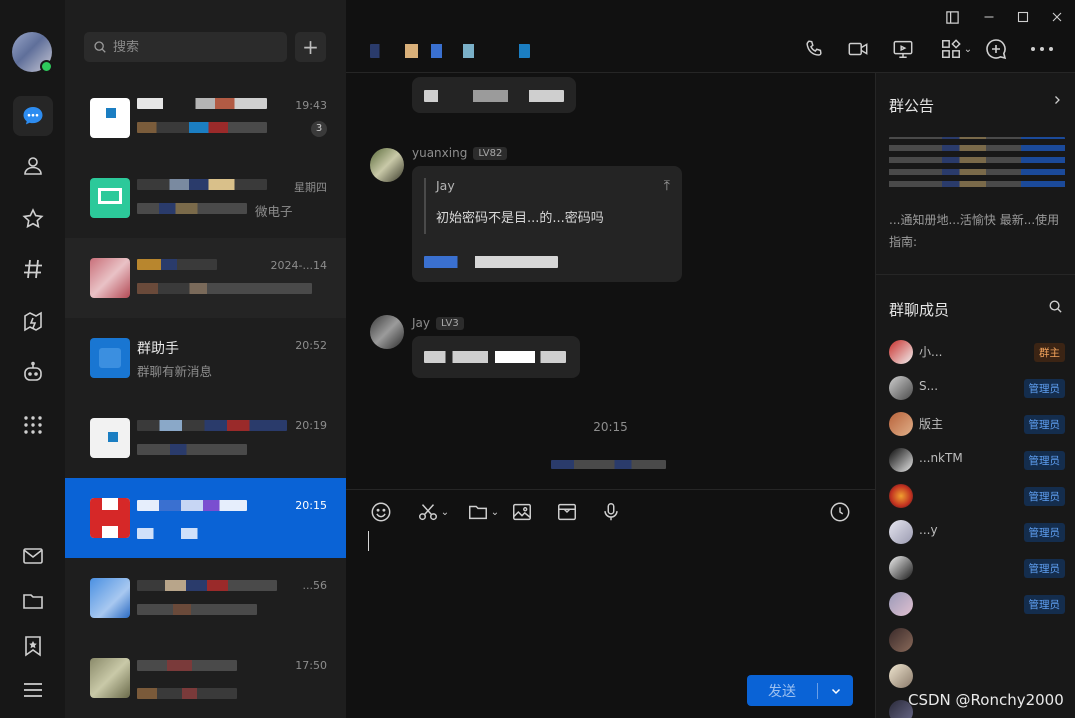 The width and height of the screenshot is (1075, 718). Describe the element at coordinates (952, 17) in the screenshot. I see `sidebar-toggle-icon` at that location.